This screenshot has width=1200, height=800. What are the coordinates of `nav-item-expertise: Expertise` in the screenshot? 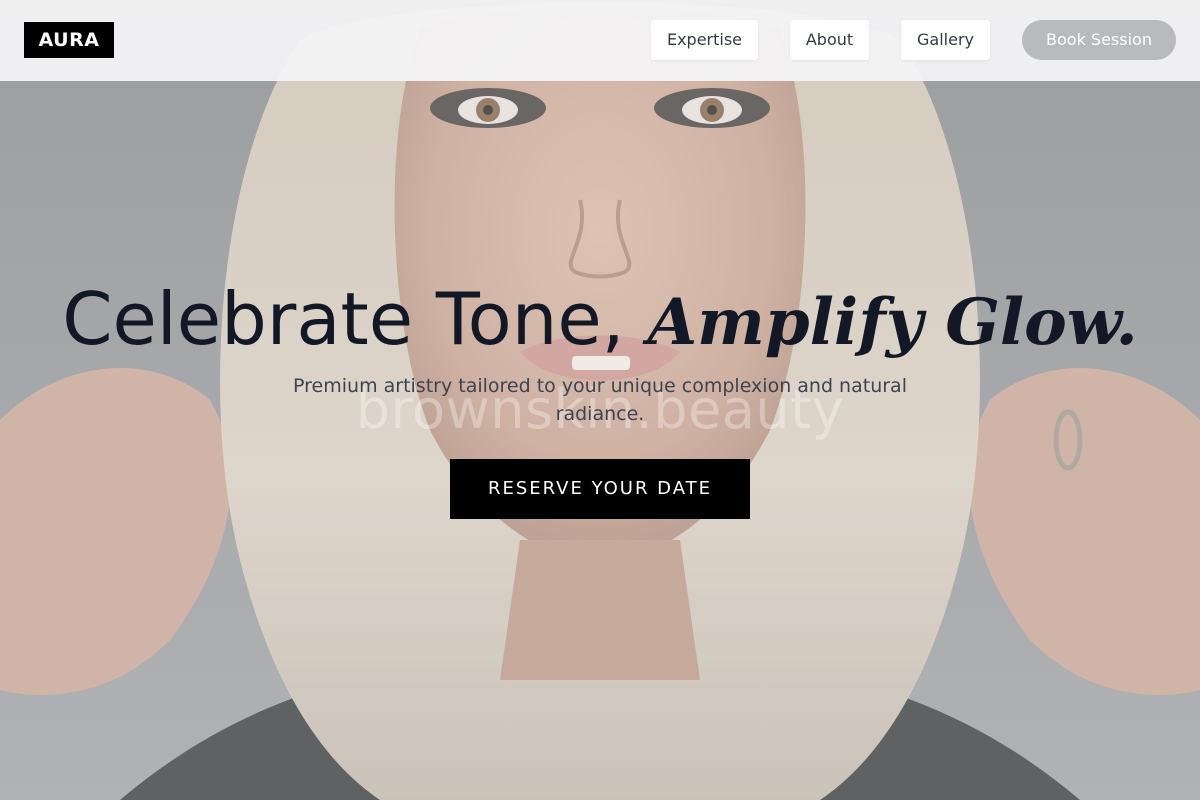 It's located at (704, 40).